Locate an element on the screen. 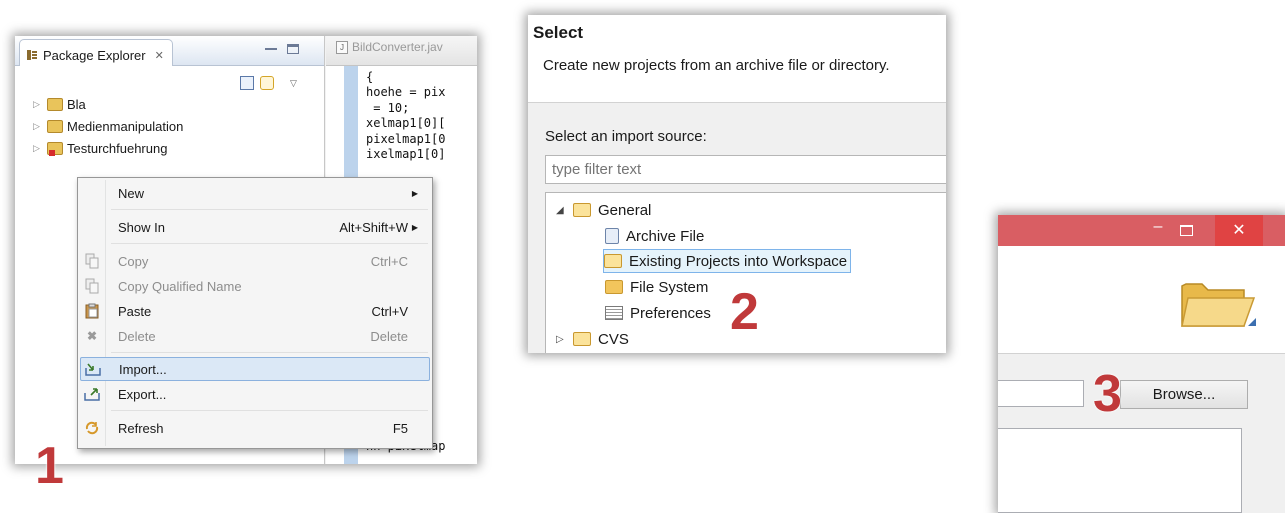 The height and width of the screenshot is (513, 1285). menu-item-copy: Copy Ctrl+C is located at coordinates (255, 261).